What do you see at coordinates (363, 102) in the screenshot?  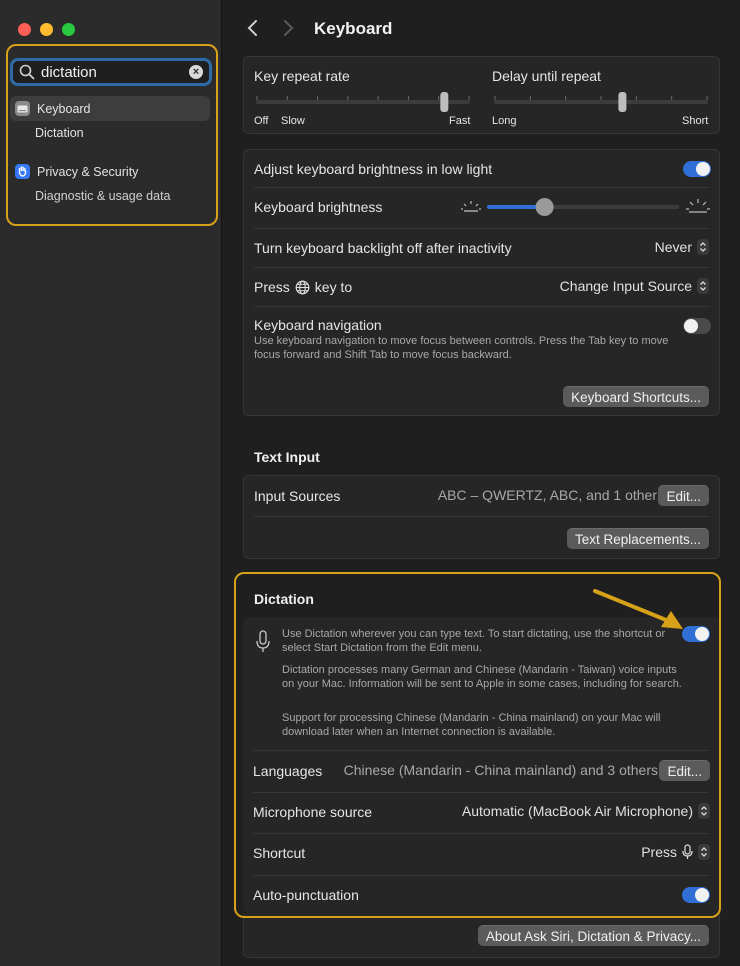 I see `key-repeat-slider` at bounding box center [363, 102].